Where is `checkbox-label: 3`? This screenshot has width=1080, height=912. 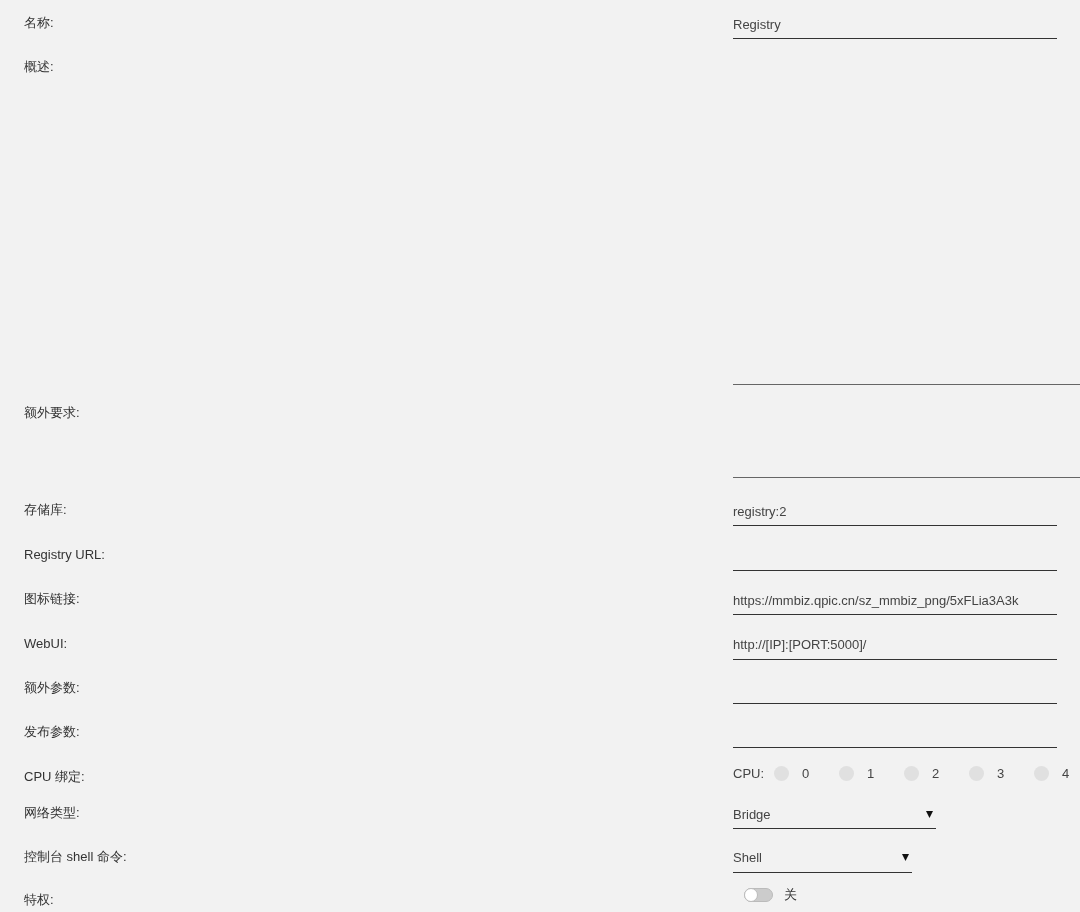 checkbox-label: 3 is located at coordinates (1001, 773).